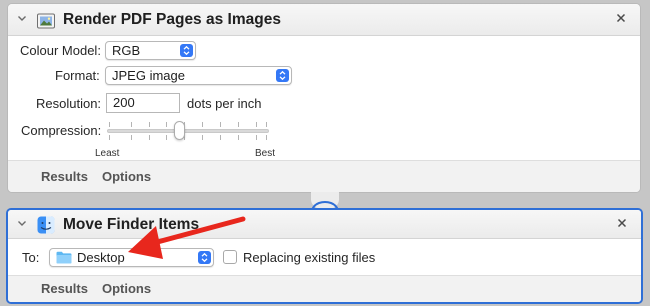 This screenshot has height=306, width=650. I want to click on render-pdf-footer: Results Options, so click(324, 176).